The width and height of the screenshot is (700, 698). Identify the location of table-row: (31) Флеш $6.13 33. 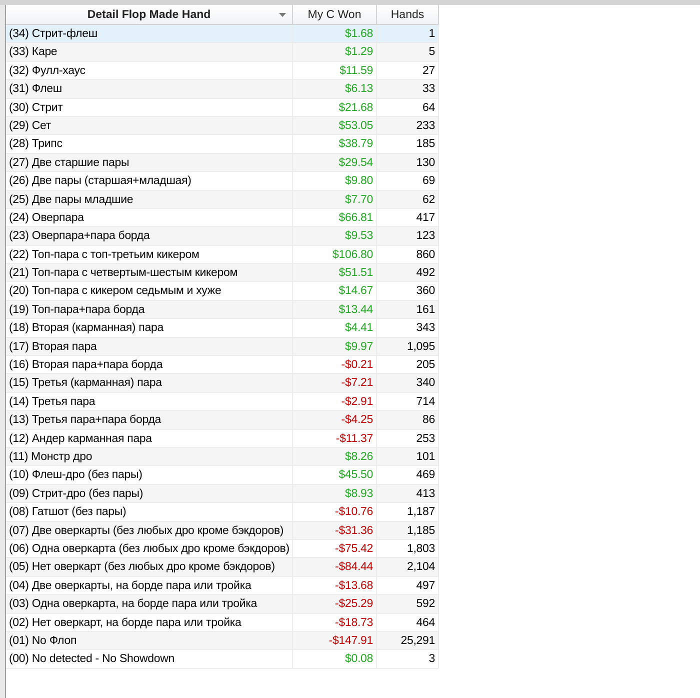
(222, 89).